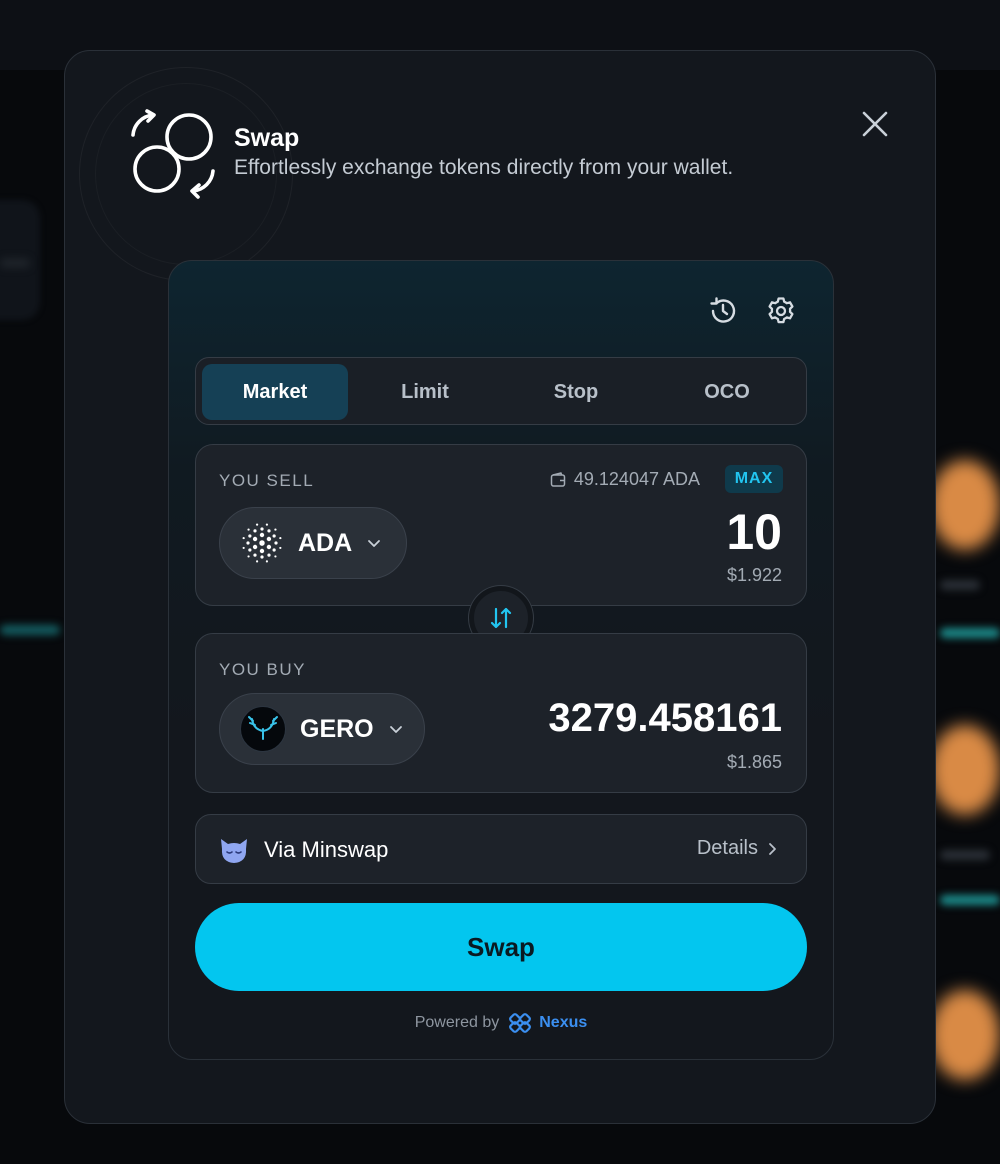  What do you see at coordinates (501, 525) in the screenshot?
I see `sell-panel: YOU SELL 49.124047 ADA MAX ADA 10 $1.922` at bounding box center [501, 525].